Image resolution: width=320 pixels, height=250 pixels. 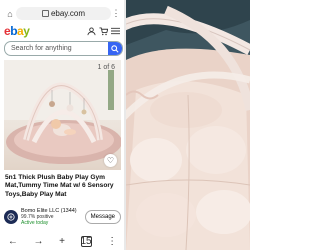 What do you see at coordinates (110, 160) in the screenshot?
I see `heart-icon: ♡` at bounding box center [110, 160].